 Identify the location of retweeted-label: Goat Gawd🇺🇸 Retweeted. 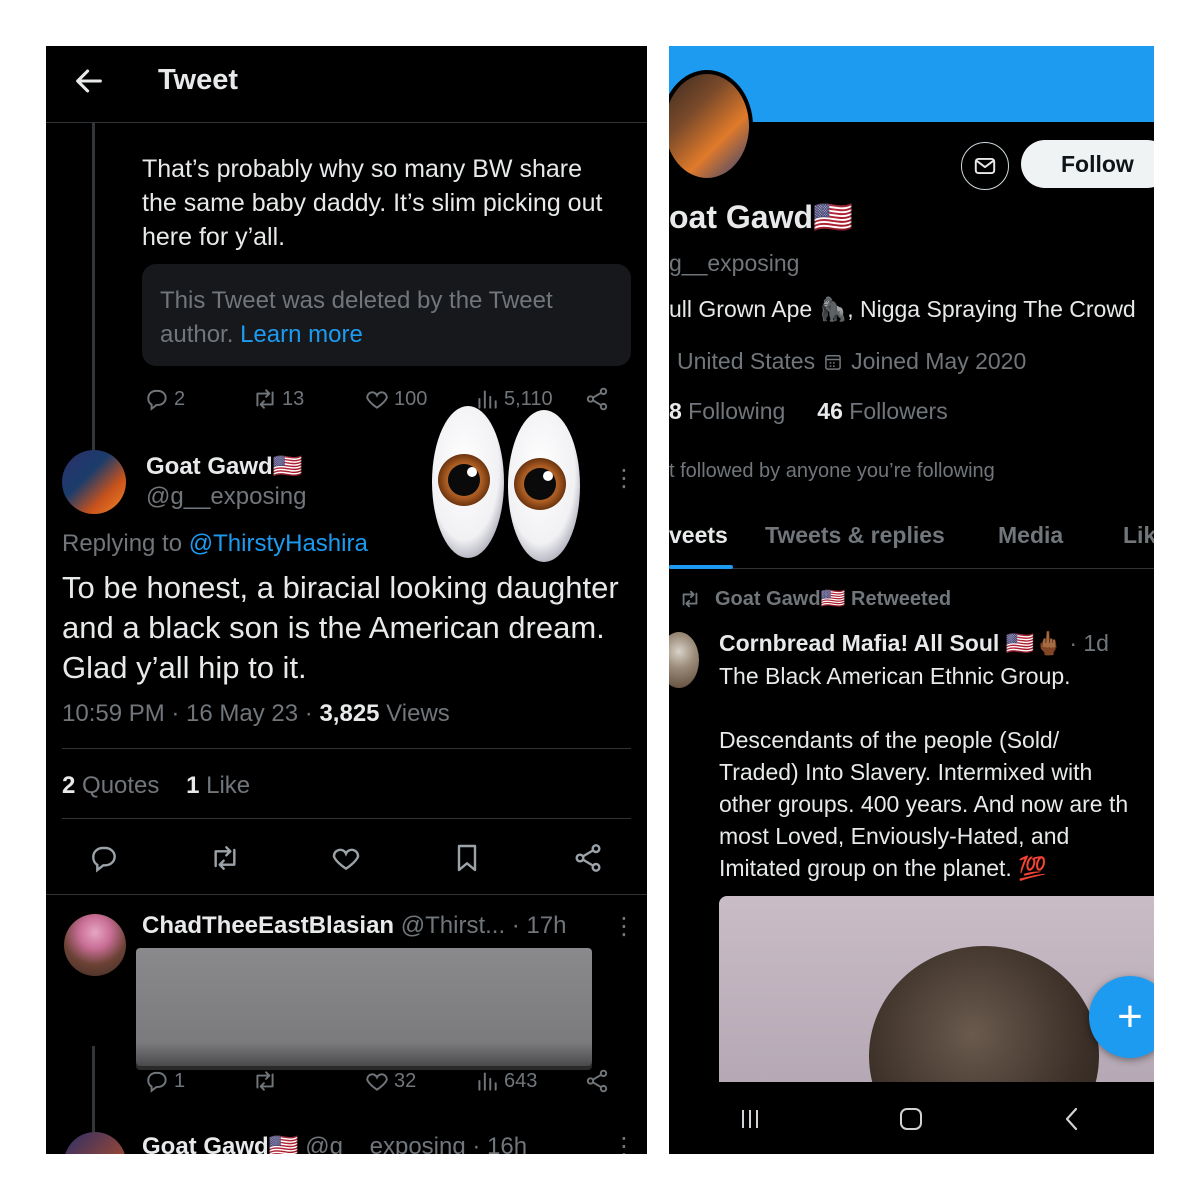
(815, 598).